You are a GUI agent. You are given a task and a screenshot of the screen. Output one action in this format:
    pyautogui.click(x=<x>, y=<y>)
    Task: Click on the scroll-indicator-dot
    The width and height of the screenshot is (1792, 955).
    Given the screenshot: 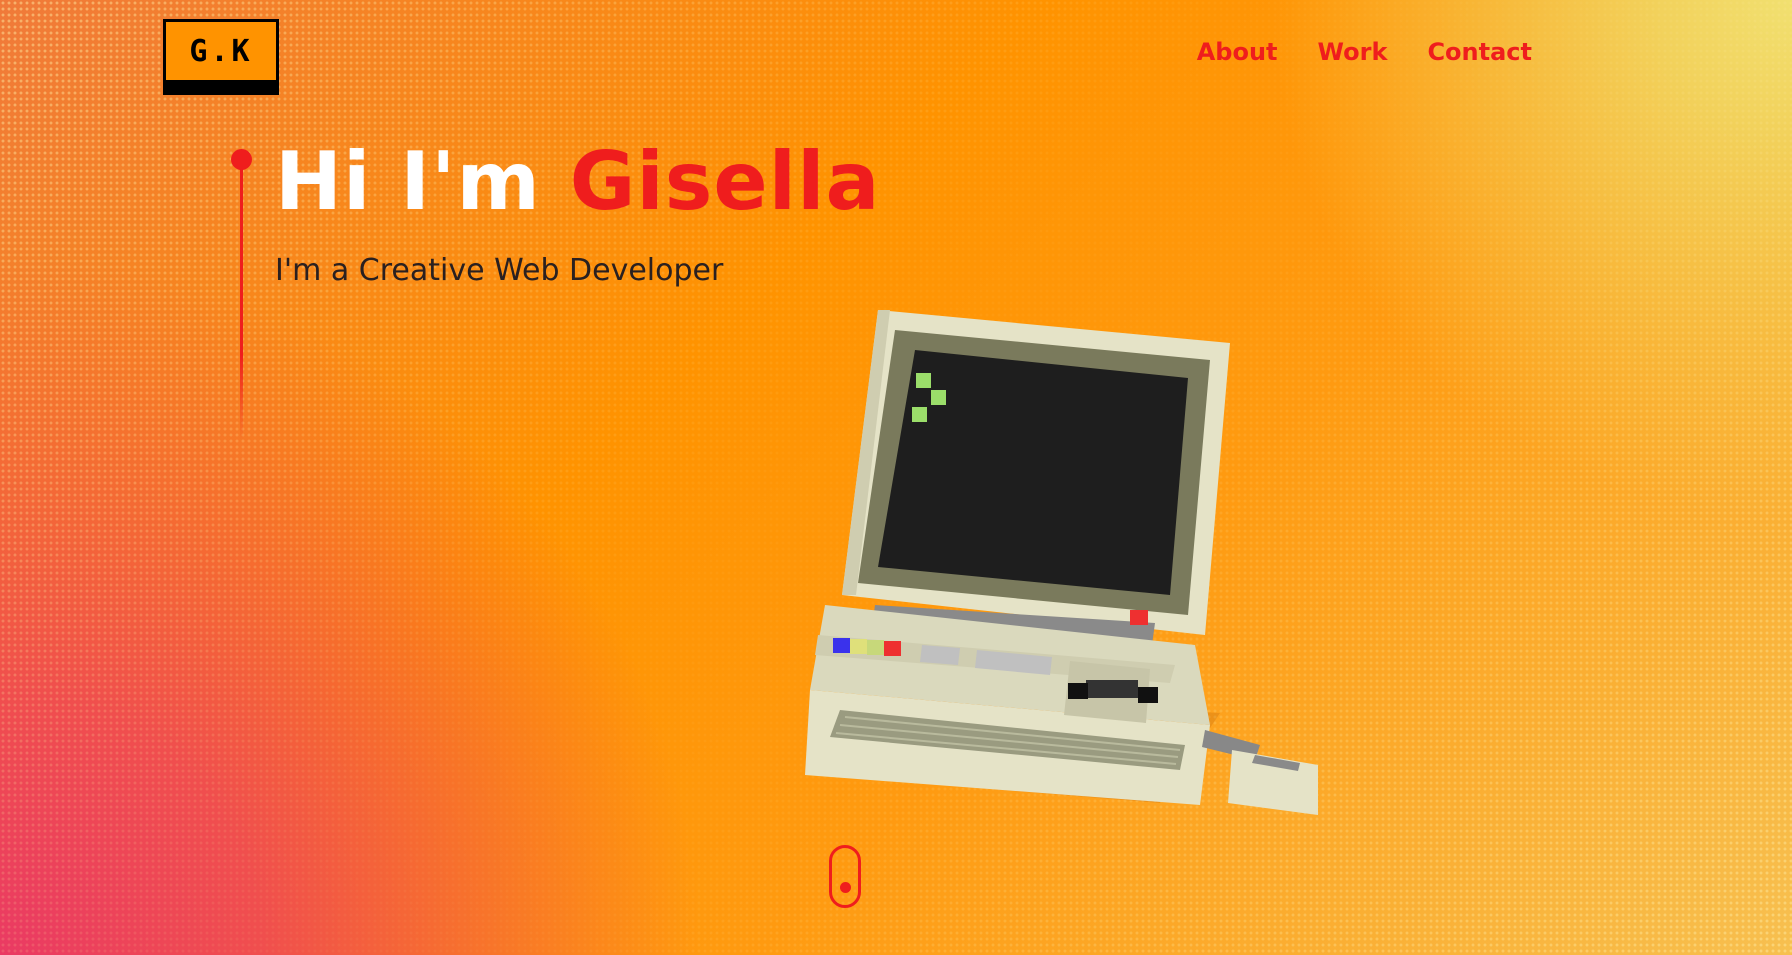 What is the action you would take?
    pyautogui.click(x=845, y=887)
    